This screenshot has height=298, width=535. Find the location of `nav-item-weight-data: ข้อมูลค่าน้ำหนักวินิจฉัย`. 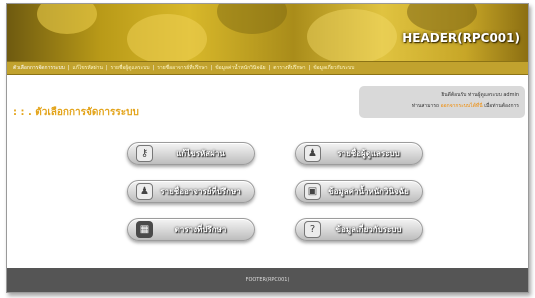

nav-item-weight-data: ข้อมูลค่าน้ำหนักวินิจฉัย is located at coordinates (240, 68).